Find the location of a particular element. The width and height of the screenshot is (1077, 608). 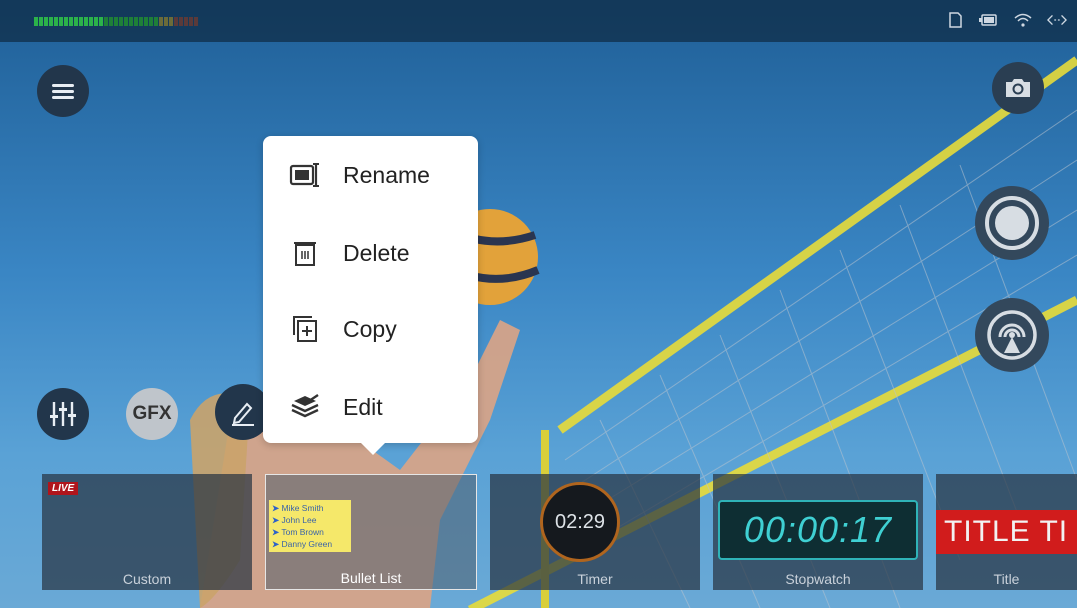

audio-mixer-button is located at coordinates (63, 414).